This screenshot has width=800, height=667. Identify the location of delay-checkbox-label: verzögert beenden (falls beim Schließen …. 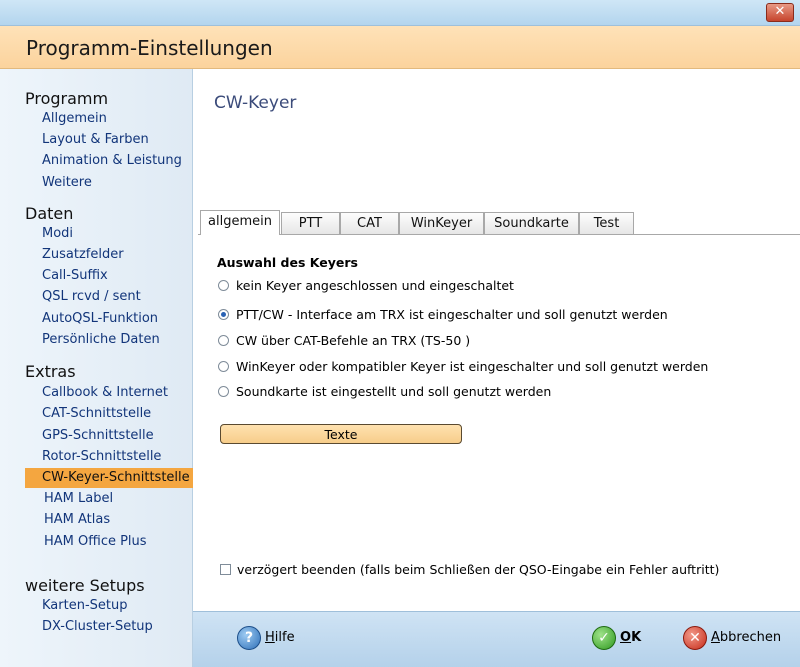
(478, 569).